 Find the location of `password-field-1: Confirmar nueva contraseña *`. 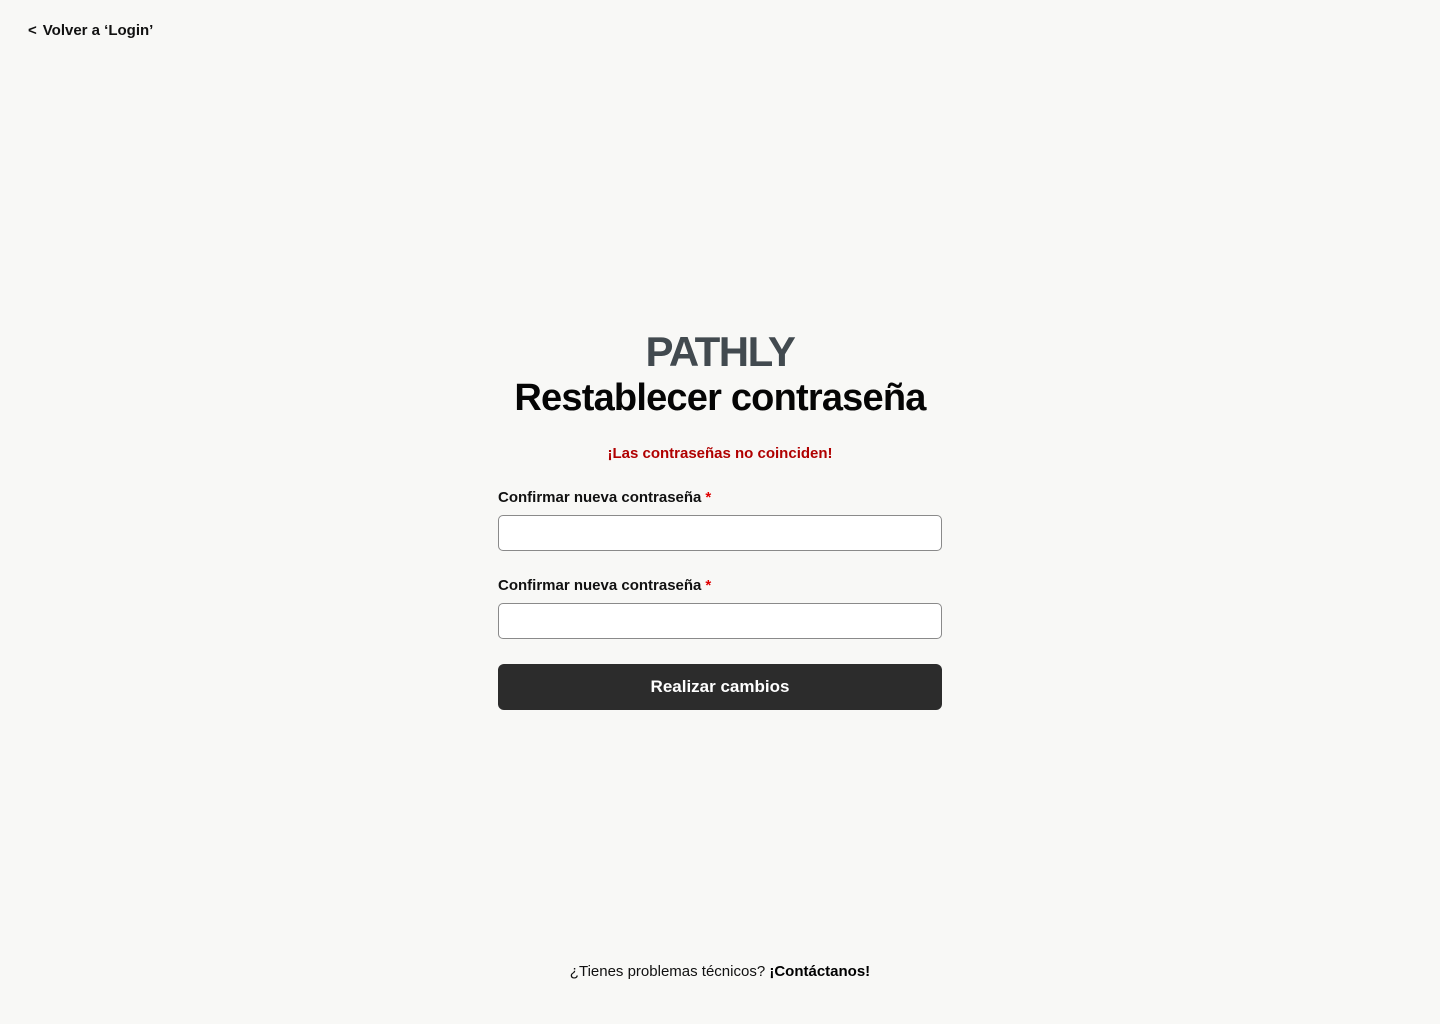

password-field-1: Confirmar nueva contraseña * is located at coordinates (720, 520).